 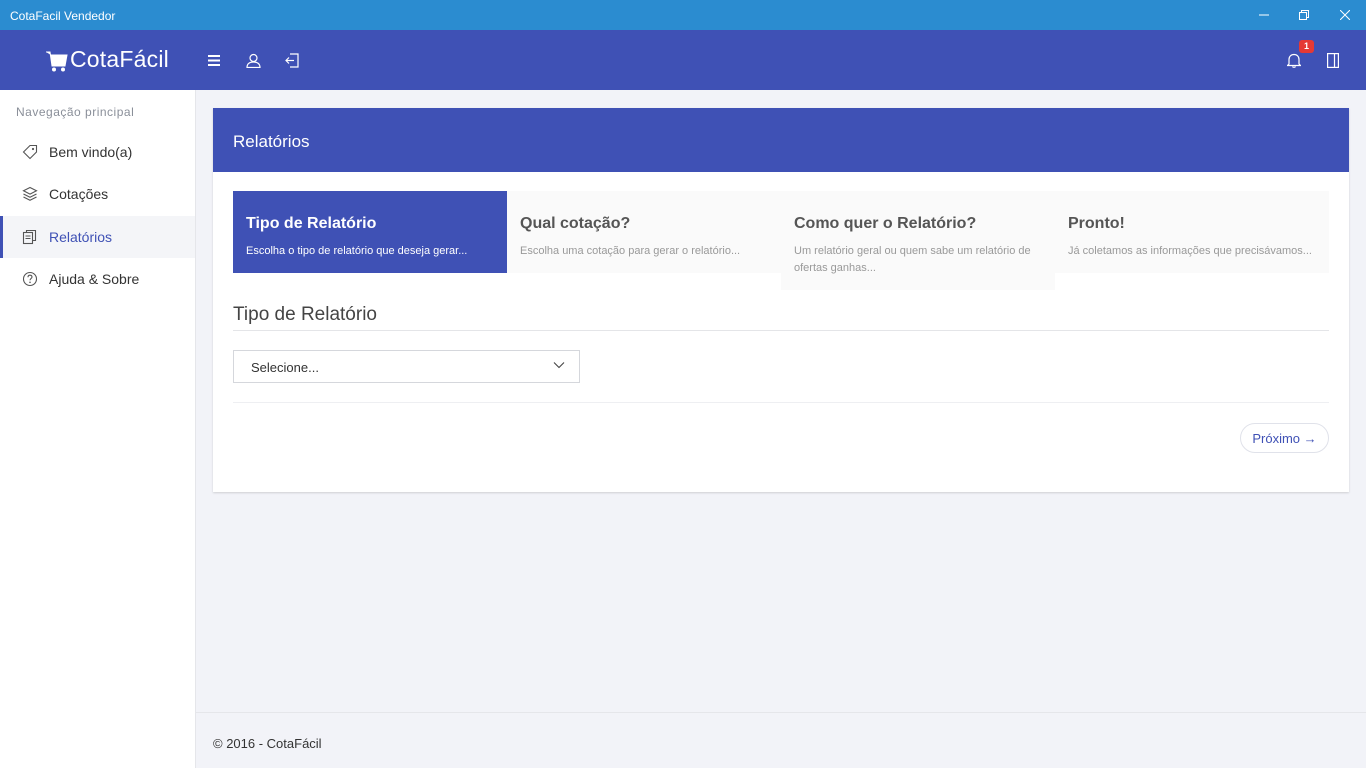 I want to click on window-titlebar: CotaFacil Vendedor, so click(x=683, y=15).